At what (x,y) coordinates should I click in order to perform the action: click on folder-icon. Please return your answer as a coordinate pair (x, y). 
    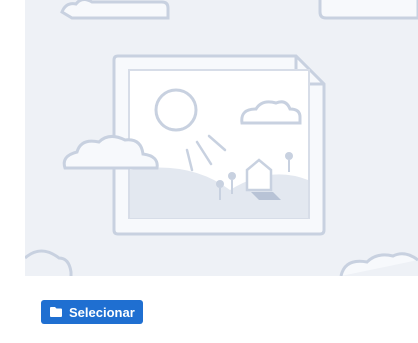
    Looking at the image, I should click on (56, 312).